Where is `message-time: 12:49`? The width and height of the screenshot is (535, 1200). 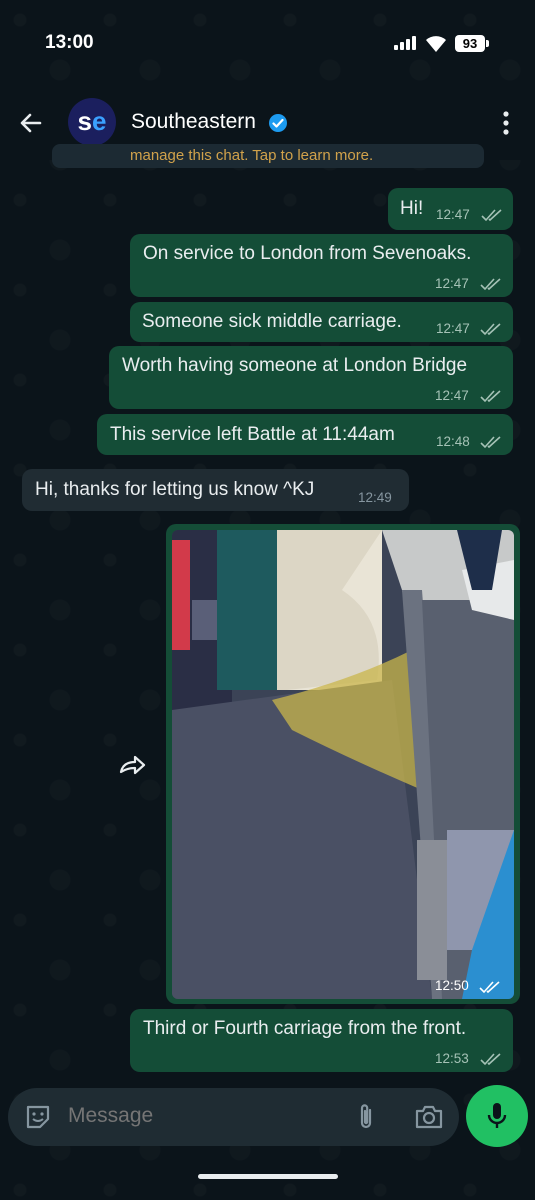 message-time: 12:49 is located at coordinates (375, 497).